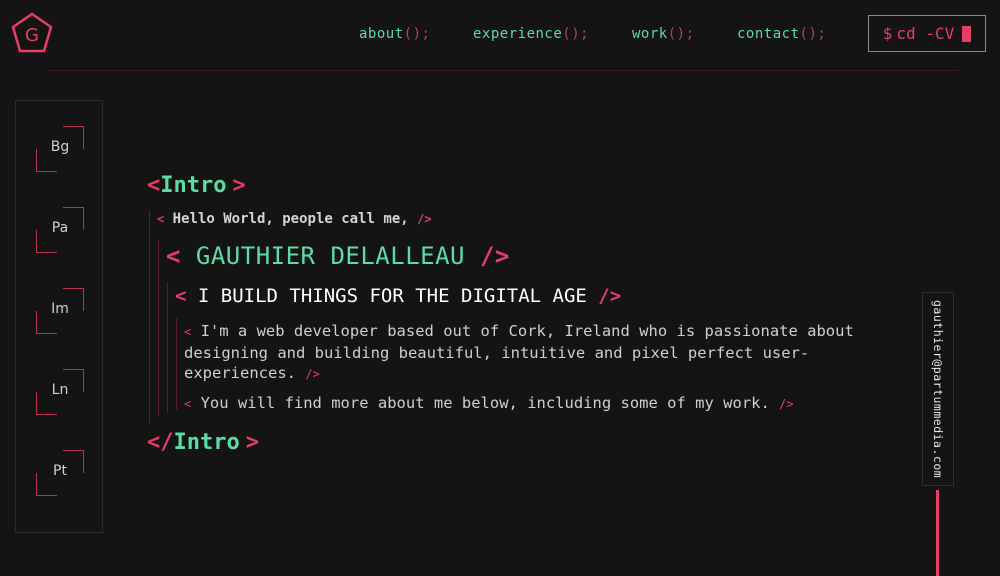 This screenshot has height=576, width=1000. What do you see at coordinates (937, 533) in the screenshot?
I see `email-accent-line` at bounding box center [937, 533].